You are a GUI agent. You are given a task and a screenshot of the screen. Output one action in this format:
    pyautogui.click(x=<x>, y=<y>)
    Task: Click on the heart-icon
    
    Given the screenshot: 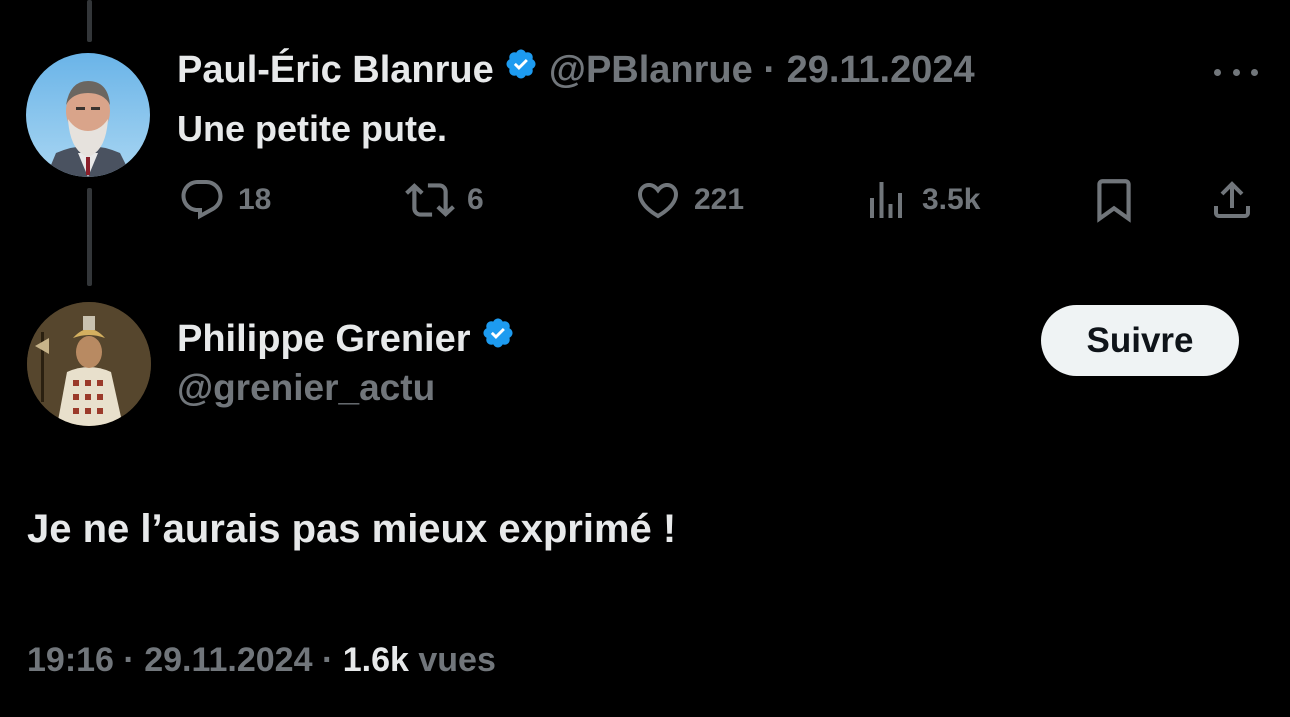 What is the action you would take?
    pyautogui.click(x=658, y=201)
    